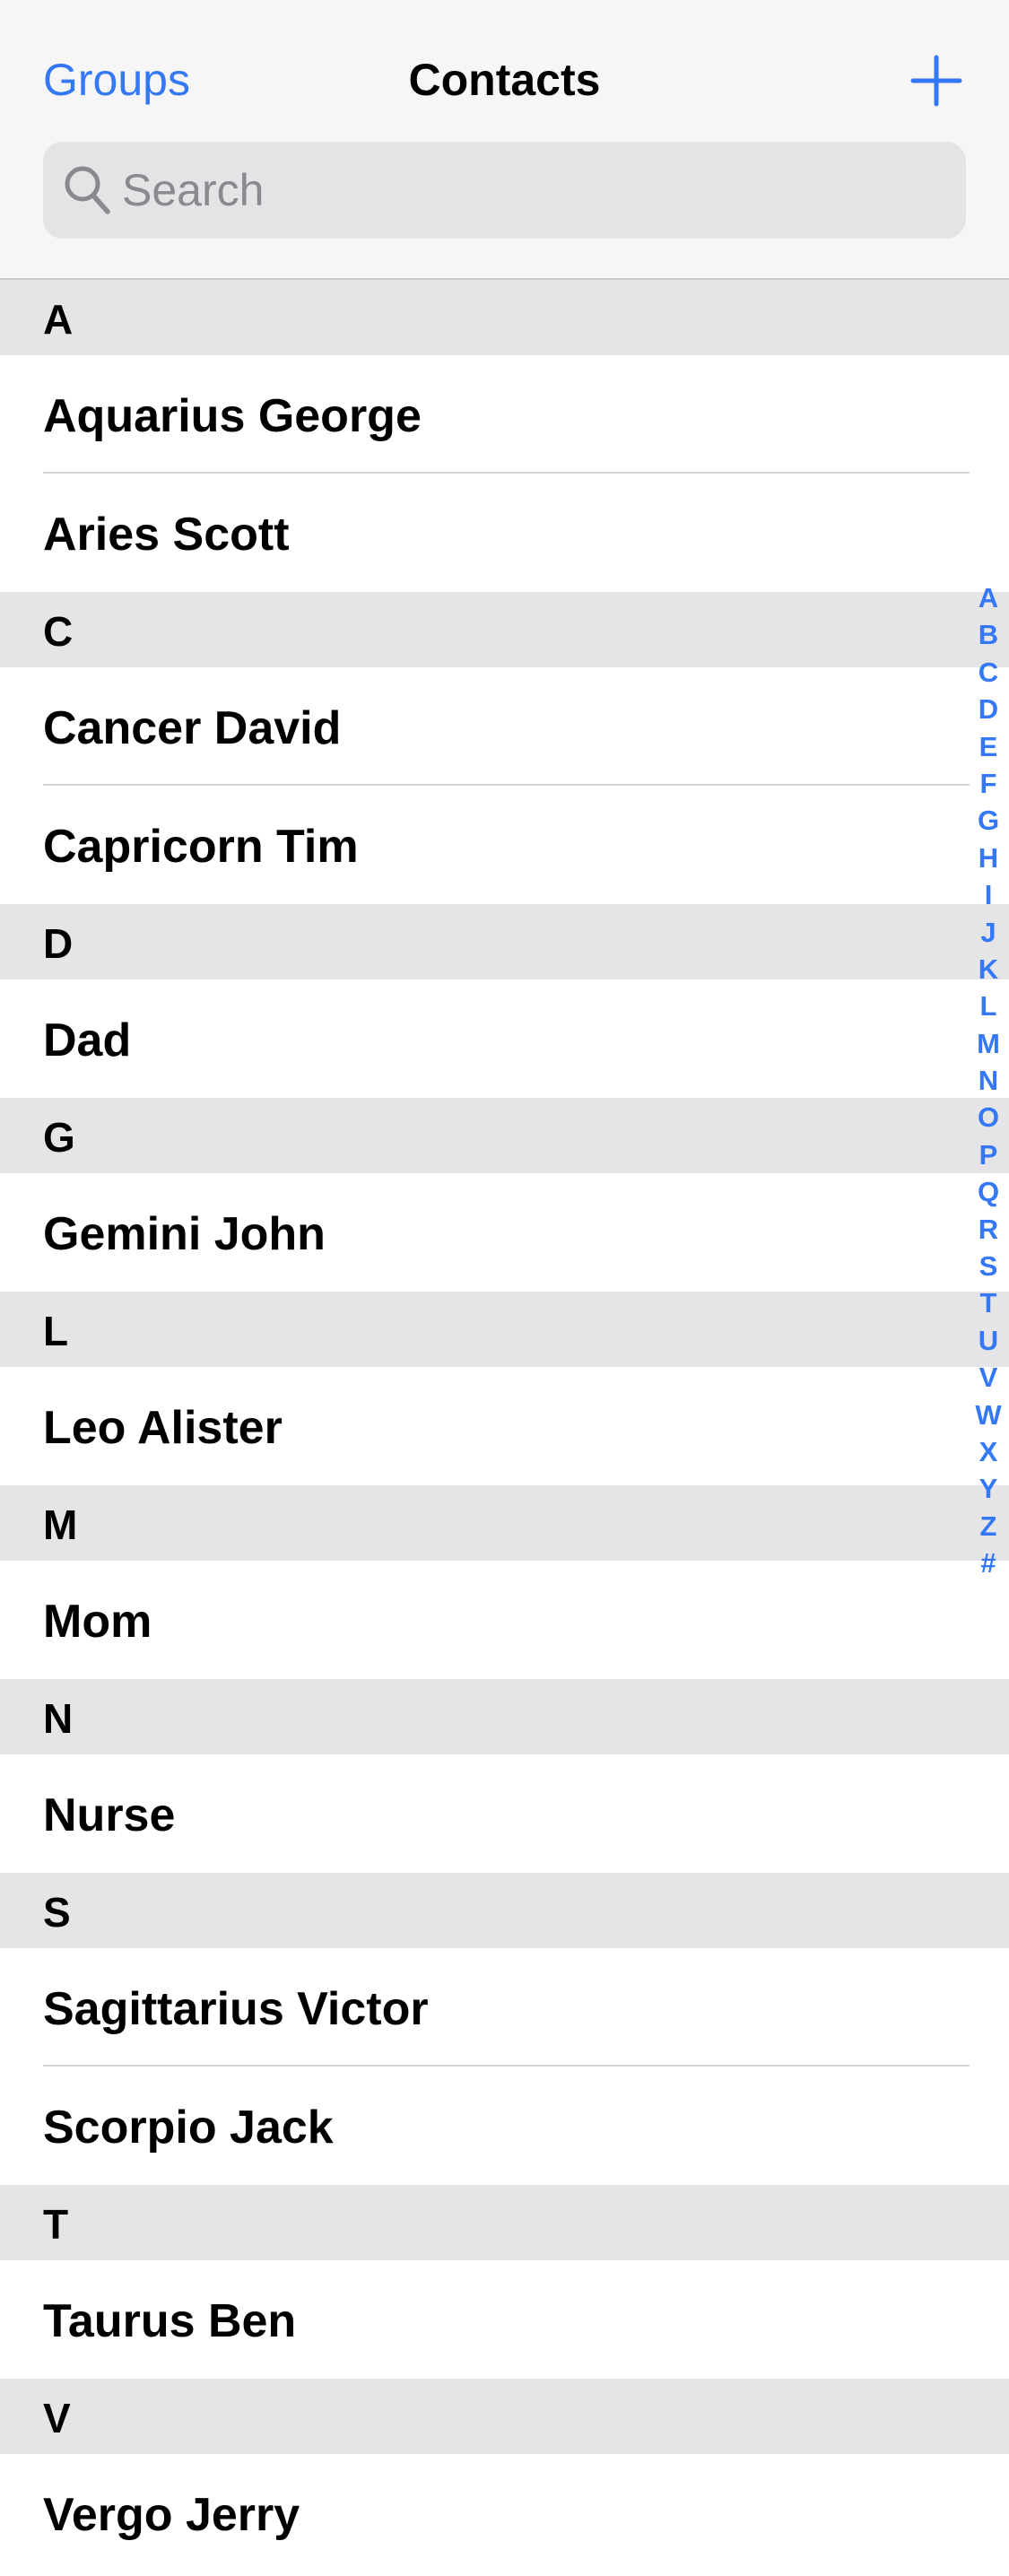 Image resolution: width=1009 pixels, height=2576 pixels. What do you see at coordinates (988, 1451) in the screenshot?
I see `index-letter: X` at bounding box center [988, 1451].